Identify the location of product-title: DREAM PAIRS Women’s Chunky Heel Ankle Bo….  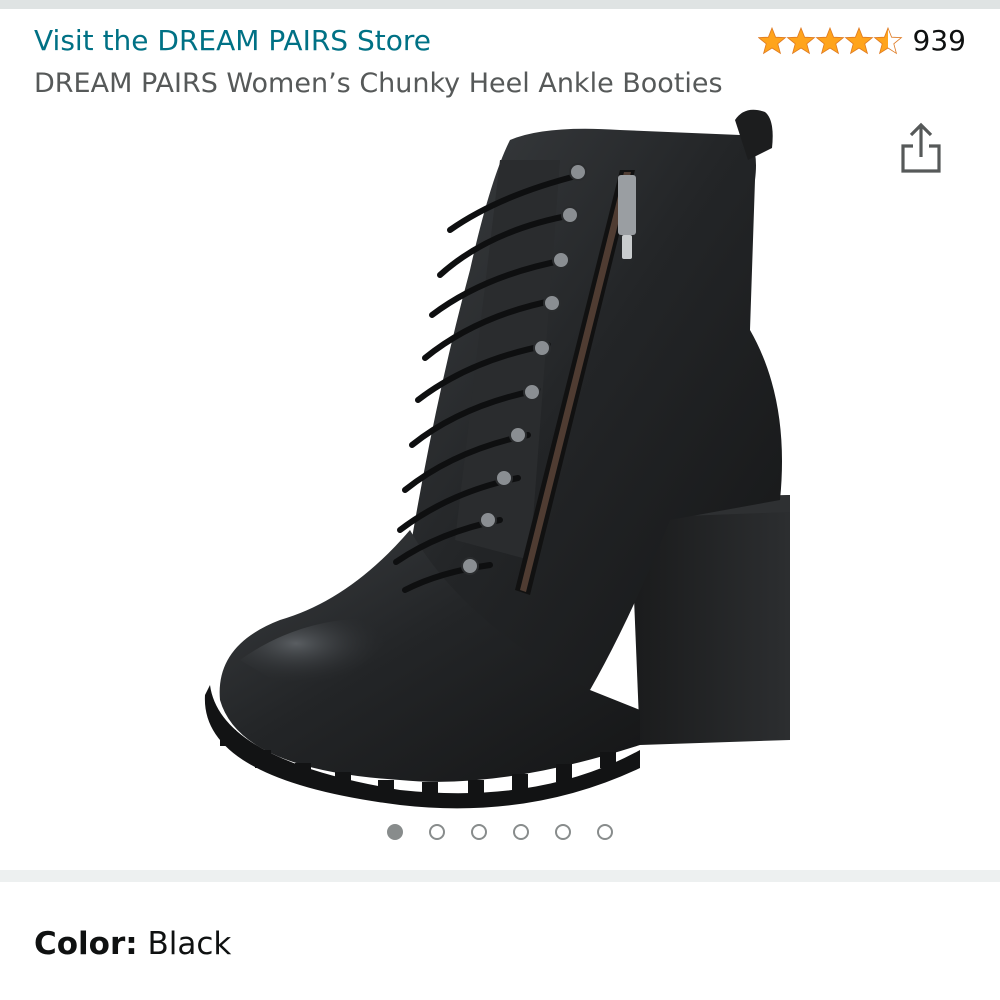
(378, 83).